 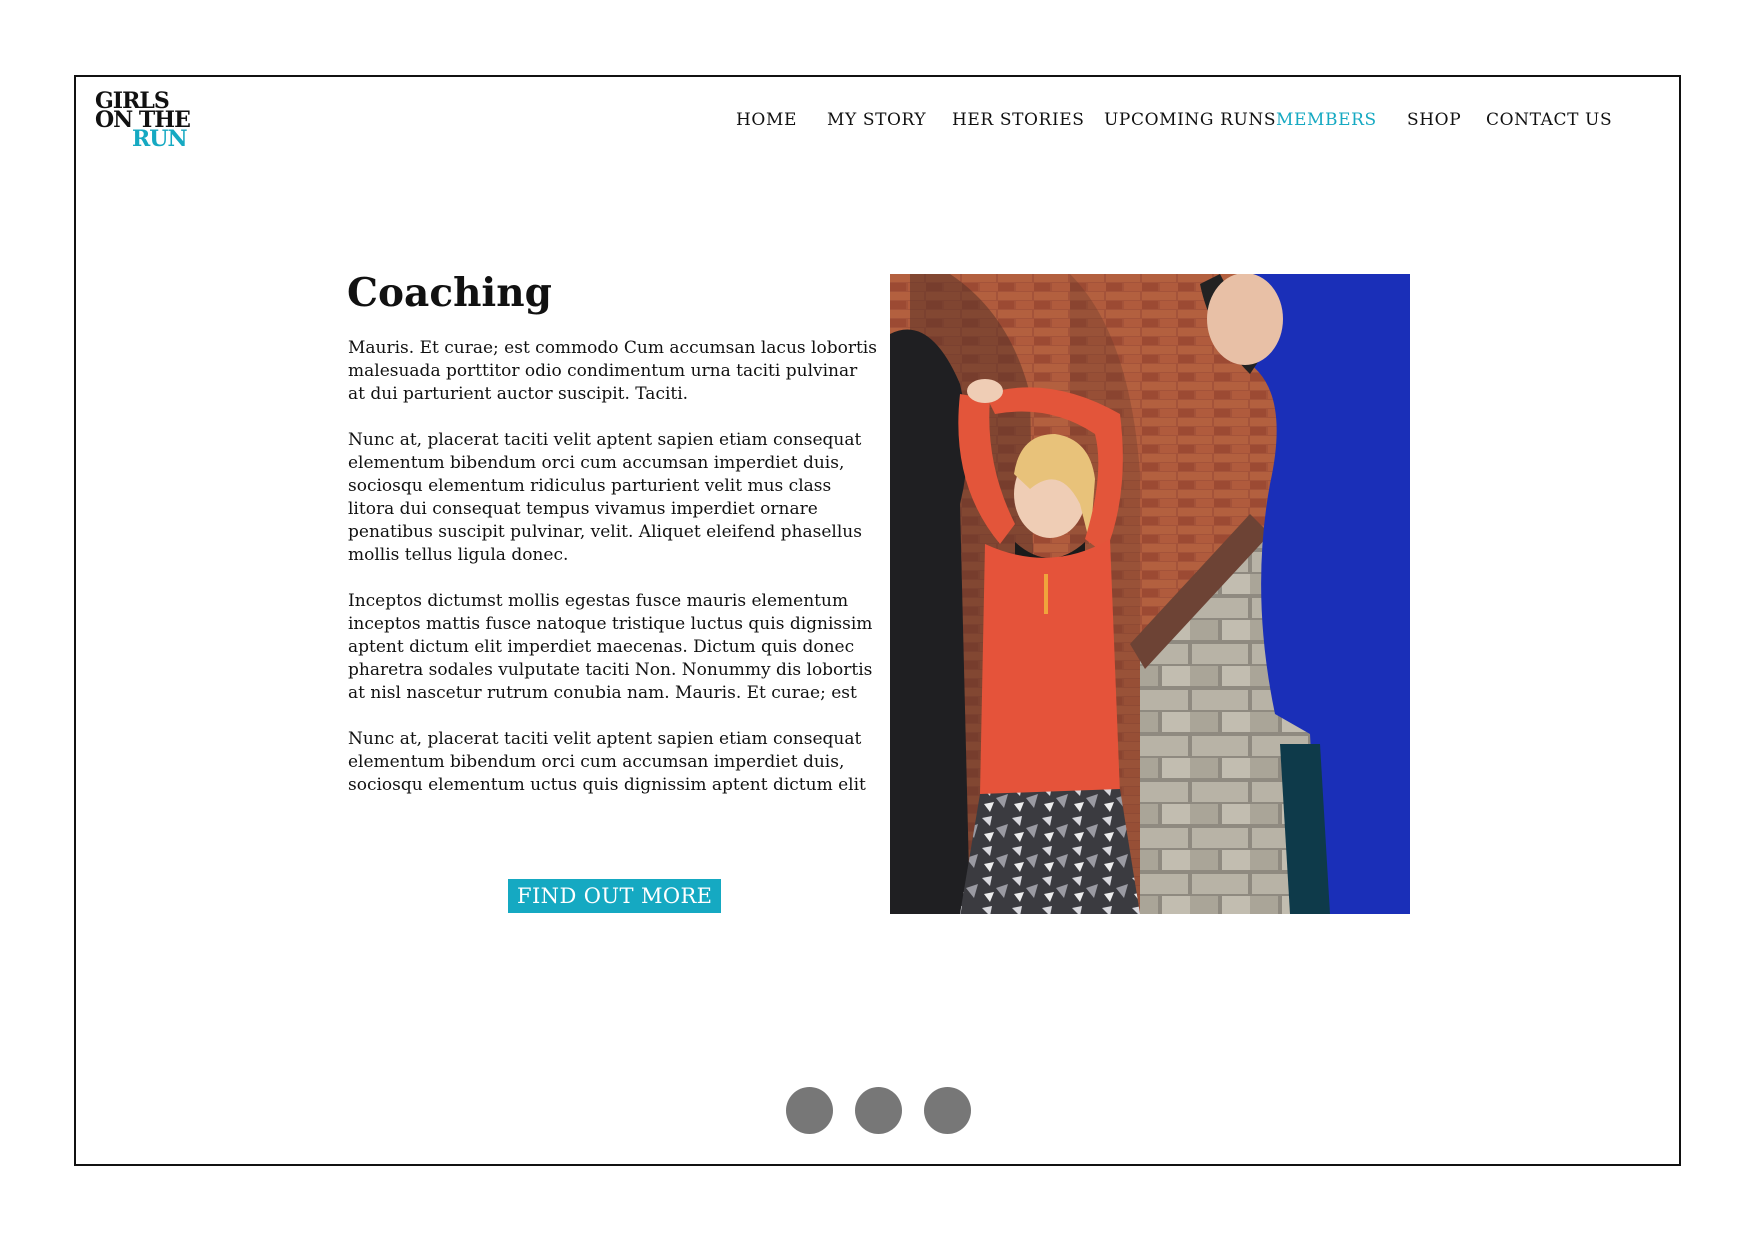 I want to click on nav-item-contact-us: CONTACT US, so click(x=1549, y=120).